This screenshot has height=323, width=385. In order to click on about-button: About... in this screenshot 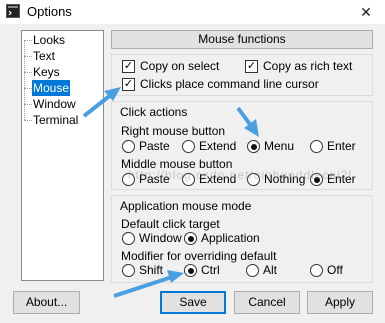, I will do `click(46, 302)`.